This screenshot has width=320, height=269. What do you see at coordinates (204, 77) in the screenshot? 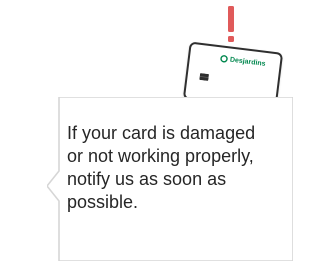
I see `card-chip-icon` at bounding box center [204, 77].